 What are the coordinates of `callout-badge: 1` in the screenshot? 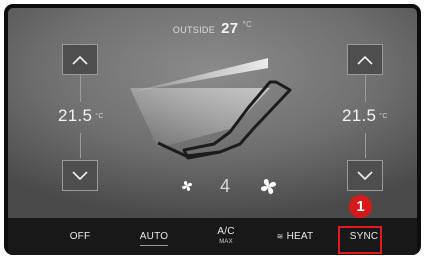 It's located at (360, 206).